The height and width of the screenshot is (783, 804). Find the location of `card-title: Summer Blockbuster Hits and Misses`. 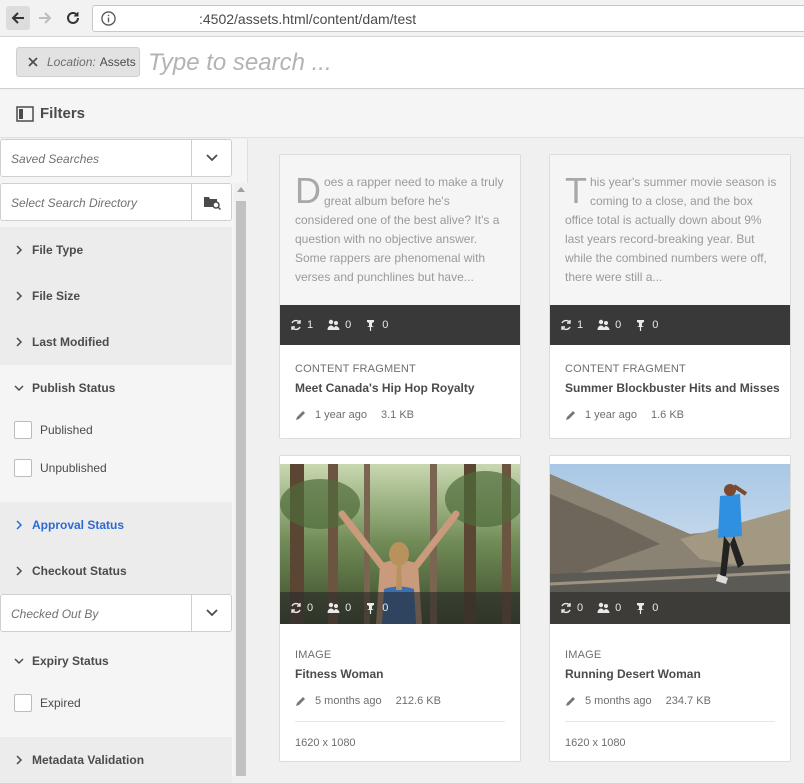

card-title: Summer Blockbuster Hits and Misses is located at coordinates (672, 388).